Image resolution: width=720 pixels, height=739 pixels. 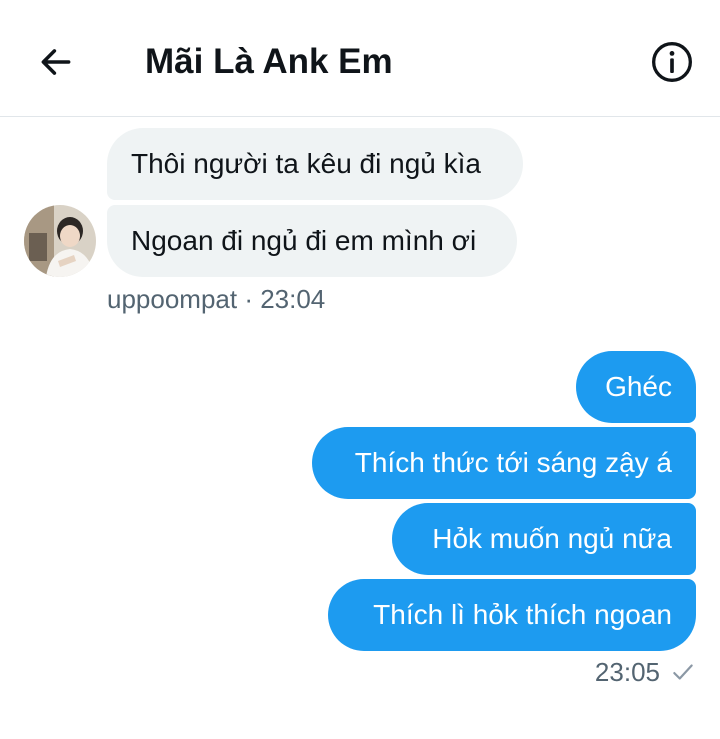 I want to click on sent-message-time: 23:05, so click(x=627, y=672).